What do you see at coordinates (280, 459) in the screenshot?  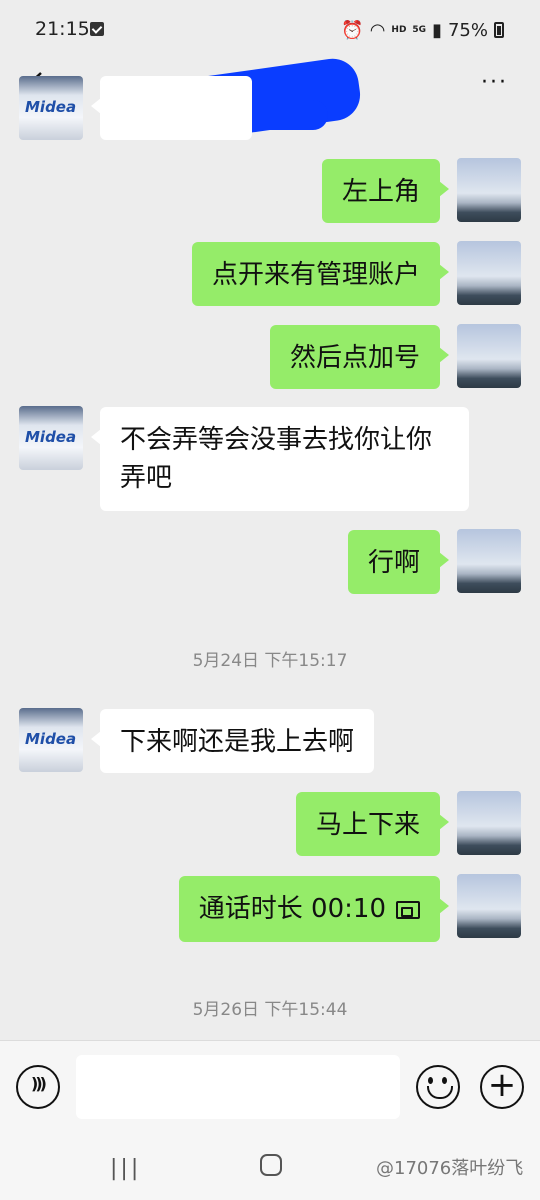 I see `message-bubble: 不会弄等会没事去找你让你弄吧` at bounding box center [280, 459].